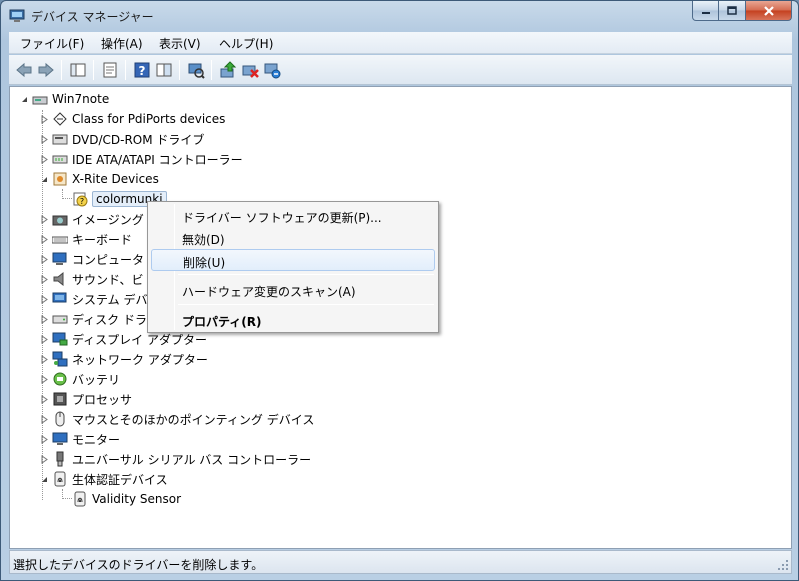 The width and height of the screenshot is (799, 581). Describe the element at coordinates (122, 43) in the screenshot. I see `menu-action: 操作(A)` at that location.